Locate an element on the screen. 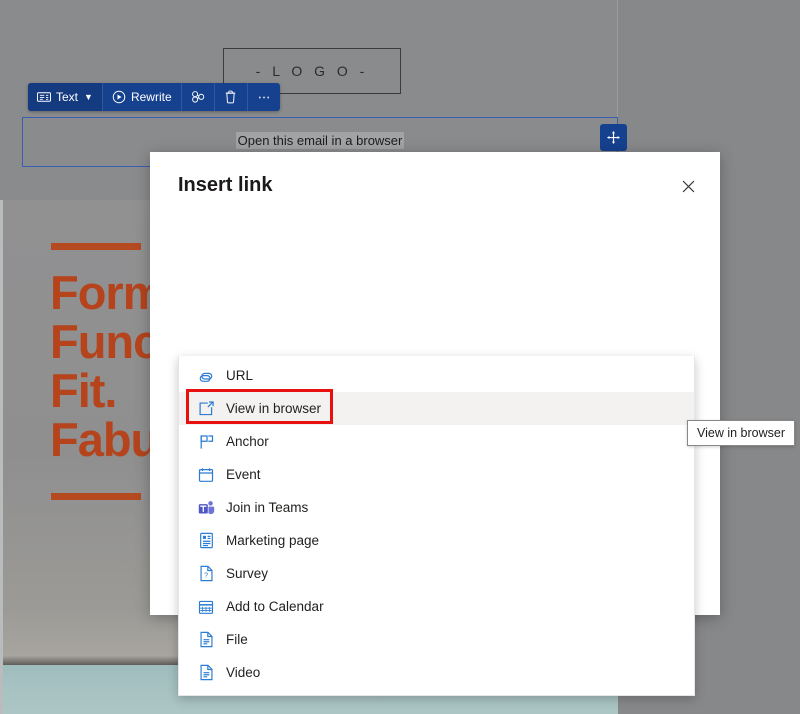 The image size is (800, 714). toolbar-more-button is located at coordinates (264, 97).